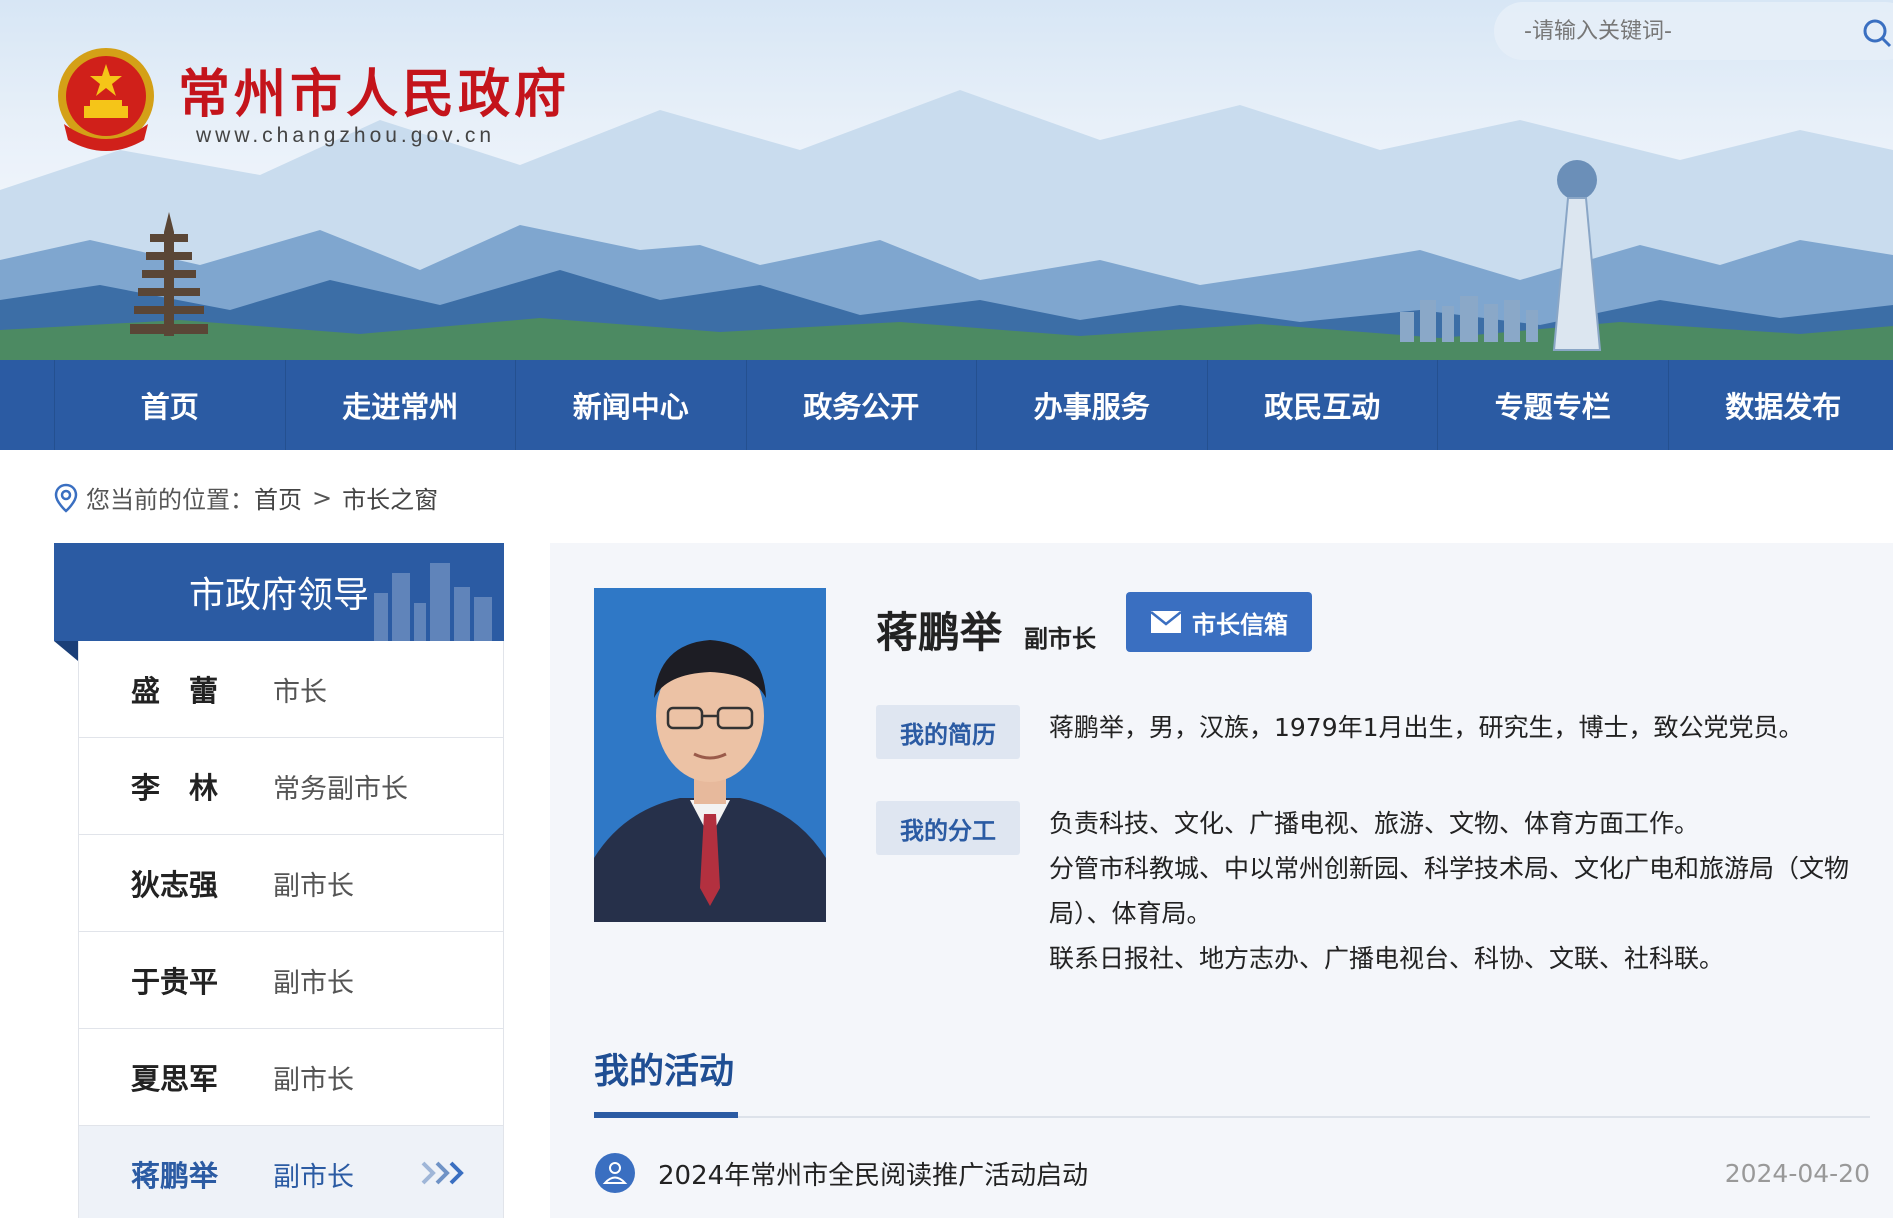 Image resolution: width=1893 pixels, height=1218 pixels. I want to click on activities-divider, so click(1232, 1117).